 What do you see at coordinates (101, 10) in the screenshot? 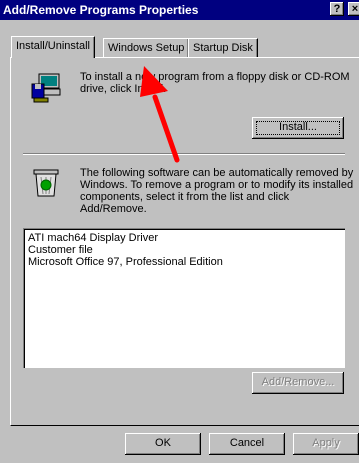
I see `window-title: Add/Remove Programs Properties` at bounding box center [101, 10].